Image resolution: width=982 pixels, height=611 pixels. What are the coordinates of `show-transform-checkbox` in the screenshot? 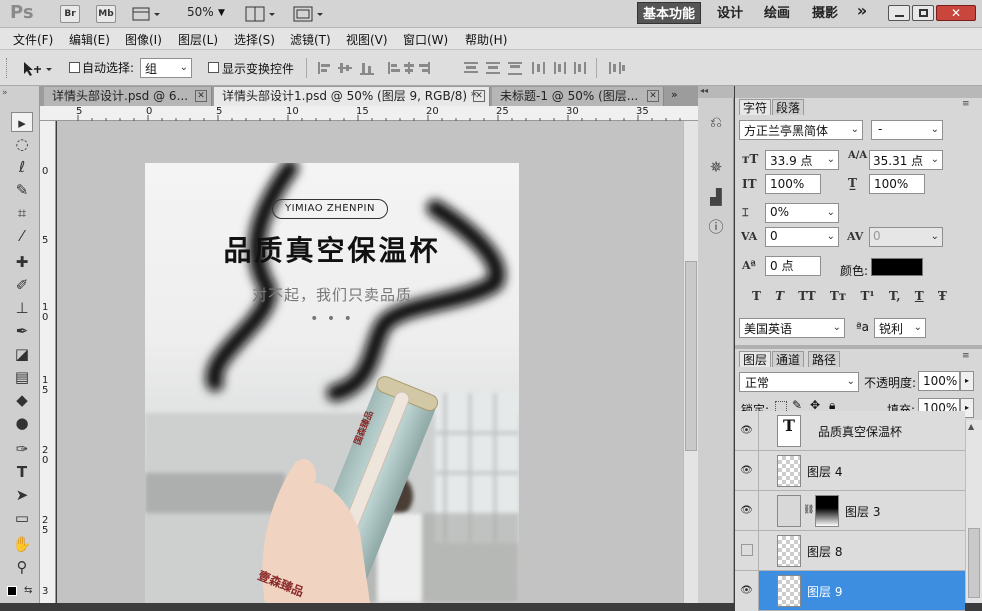 It's located at (213, 67).